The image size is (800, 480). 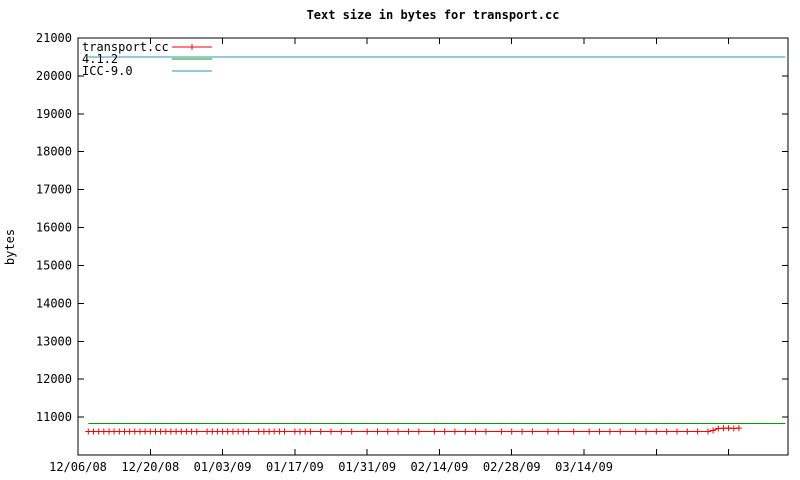 I want to click on x-tick-label: 02/14/09, so click(x=440, y=467).